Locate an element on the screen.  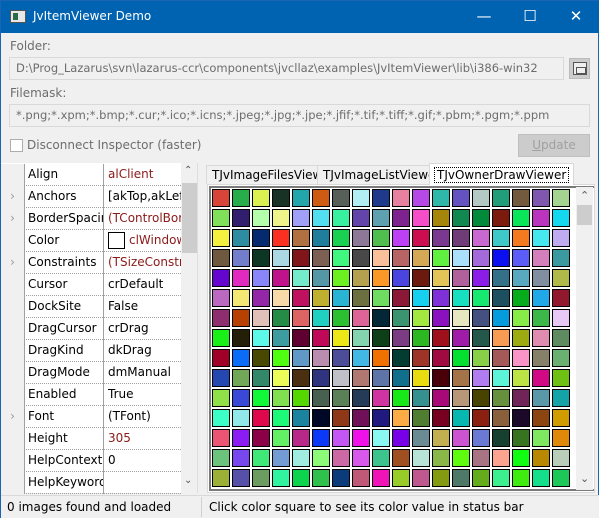
close-button: ✕ is located at coordinates (576, 17).